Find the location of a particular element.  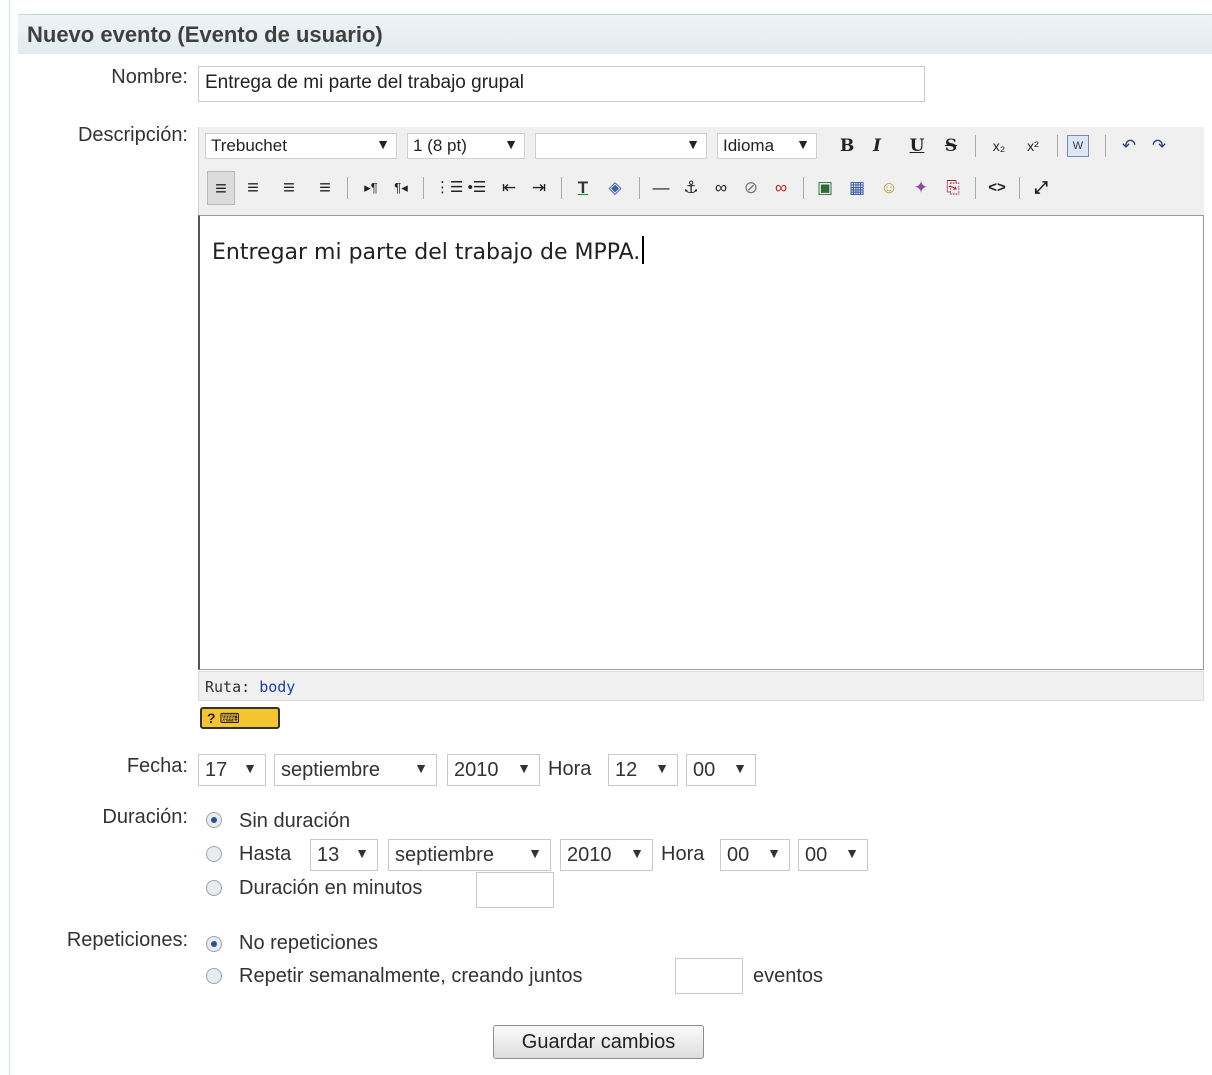

eventos-label: eventos is located at coordinates (788, 976).